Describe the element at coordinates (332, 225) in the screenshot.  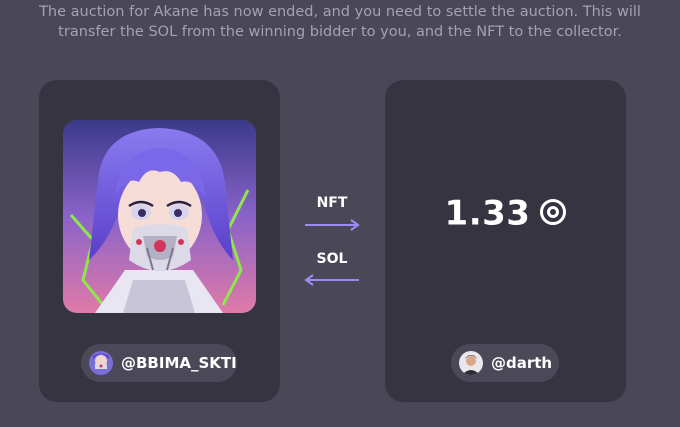
I see `right-arrow-icon` at that location.